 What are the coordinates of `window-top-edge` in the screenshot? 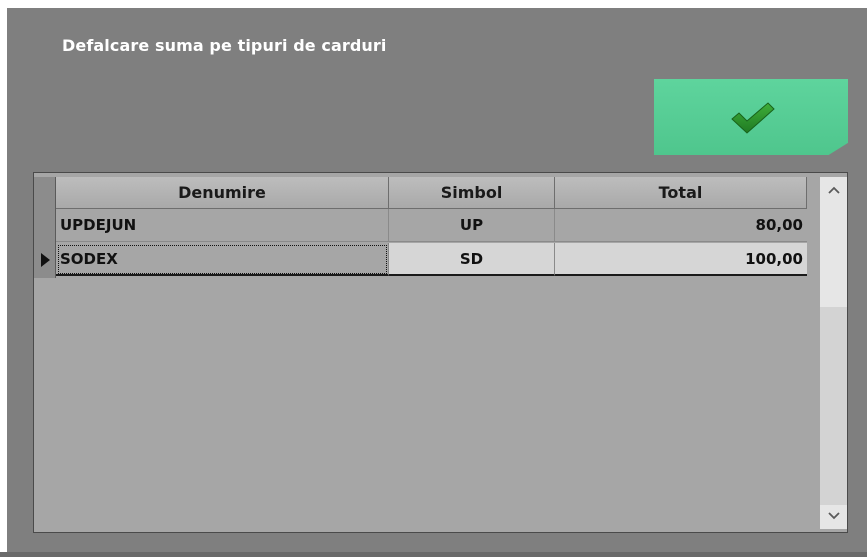 It's located at (433, 4).